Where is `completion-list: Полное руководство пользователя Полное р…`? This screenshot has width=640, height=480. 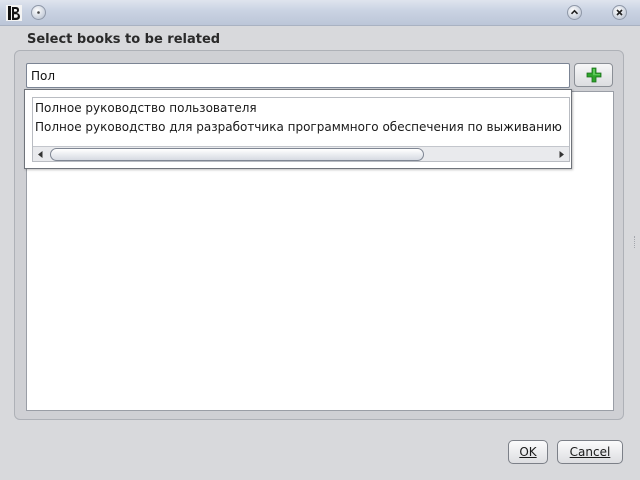
completion-list: Полное руководство пользователя Полное р… is located at coordinates (301, 129).